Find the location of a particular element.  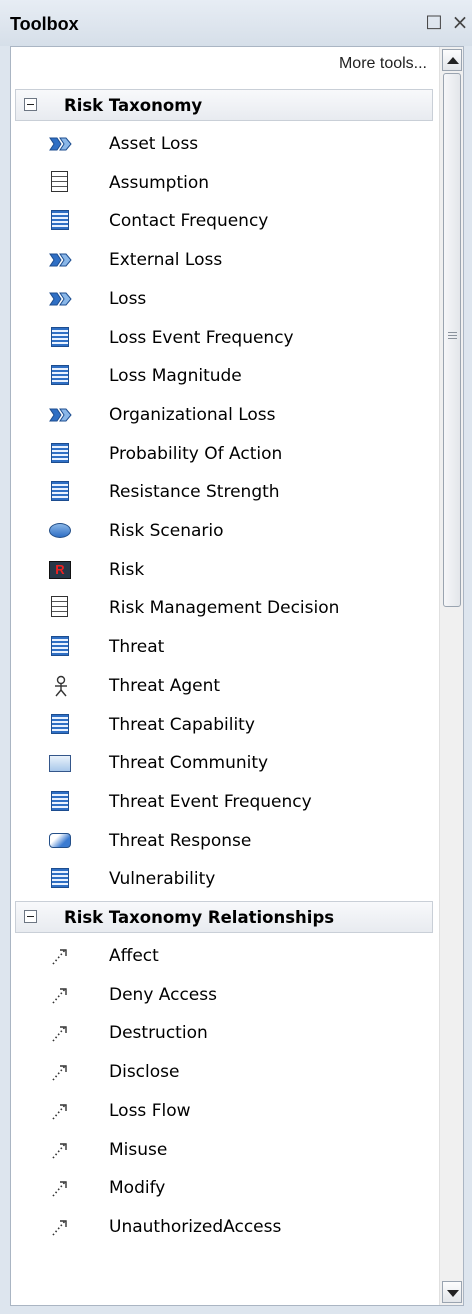

toolbox-item: Probability Of Action is located at coordinates (221, 454).